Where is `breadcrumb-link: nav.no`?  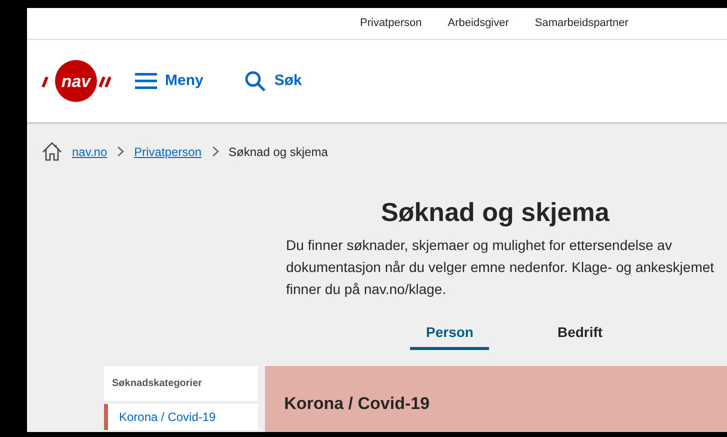
breadcrumb-link: nav.no is located at coordinates (90, 151).